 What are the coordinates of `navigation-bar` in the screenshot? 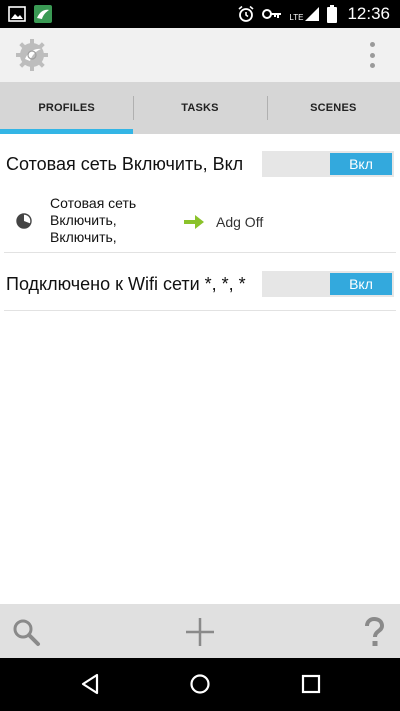 It's located at (200, 684).